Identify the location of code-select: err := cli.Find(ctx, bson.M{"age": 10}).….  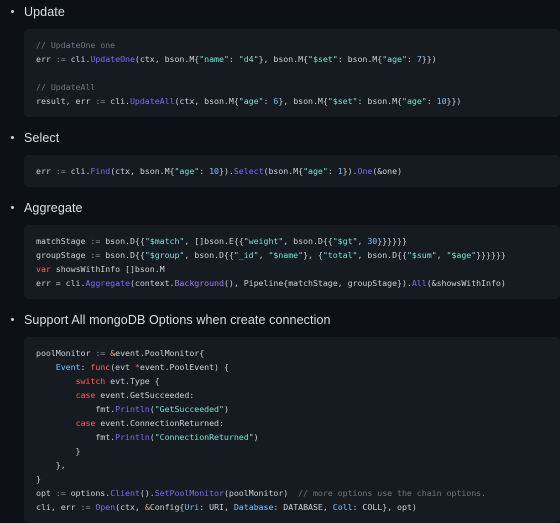
(219, 171).